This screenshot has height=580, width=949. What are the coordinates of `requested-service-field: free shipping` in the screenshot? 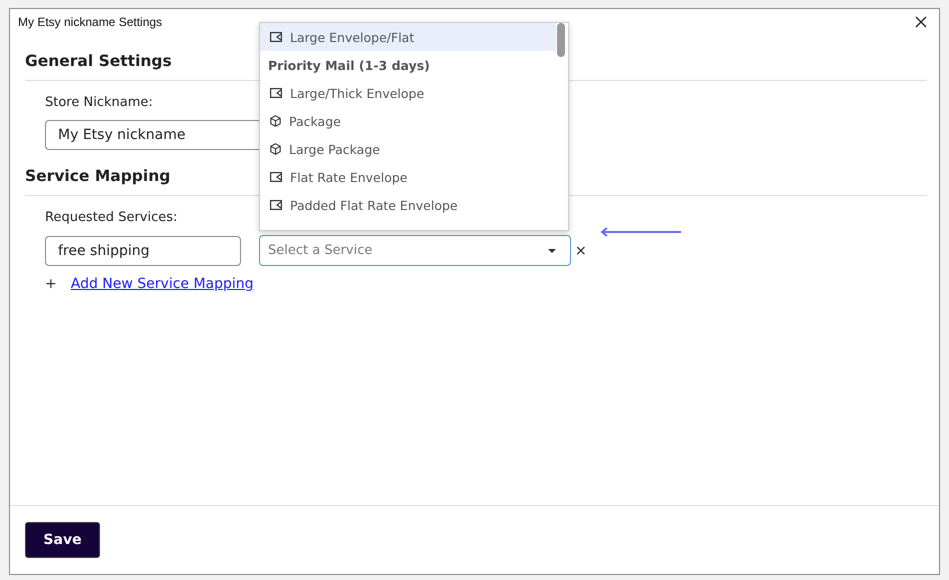 It's located at (143, 251).